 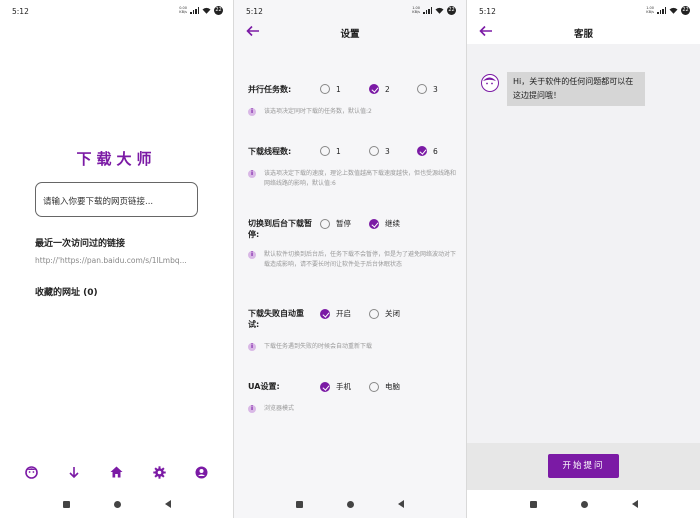 What do you see at coordinates (384, 313) in the screenshot?
I see `retry-option-off: 关闭` at bounding box center [384, 313].